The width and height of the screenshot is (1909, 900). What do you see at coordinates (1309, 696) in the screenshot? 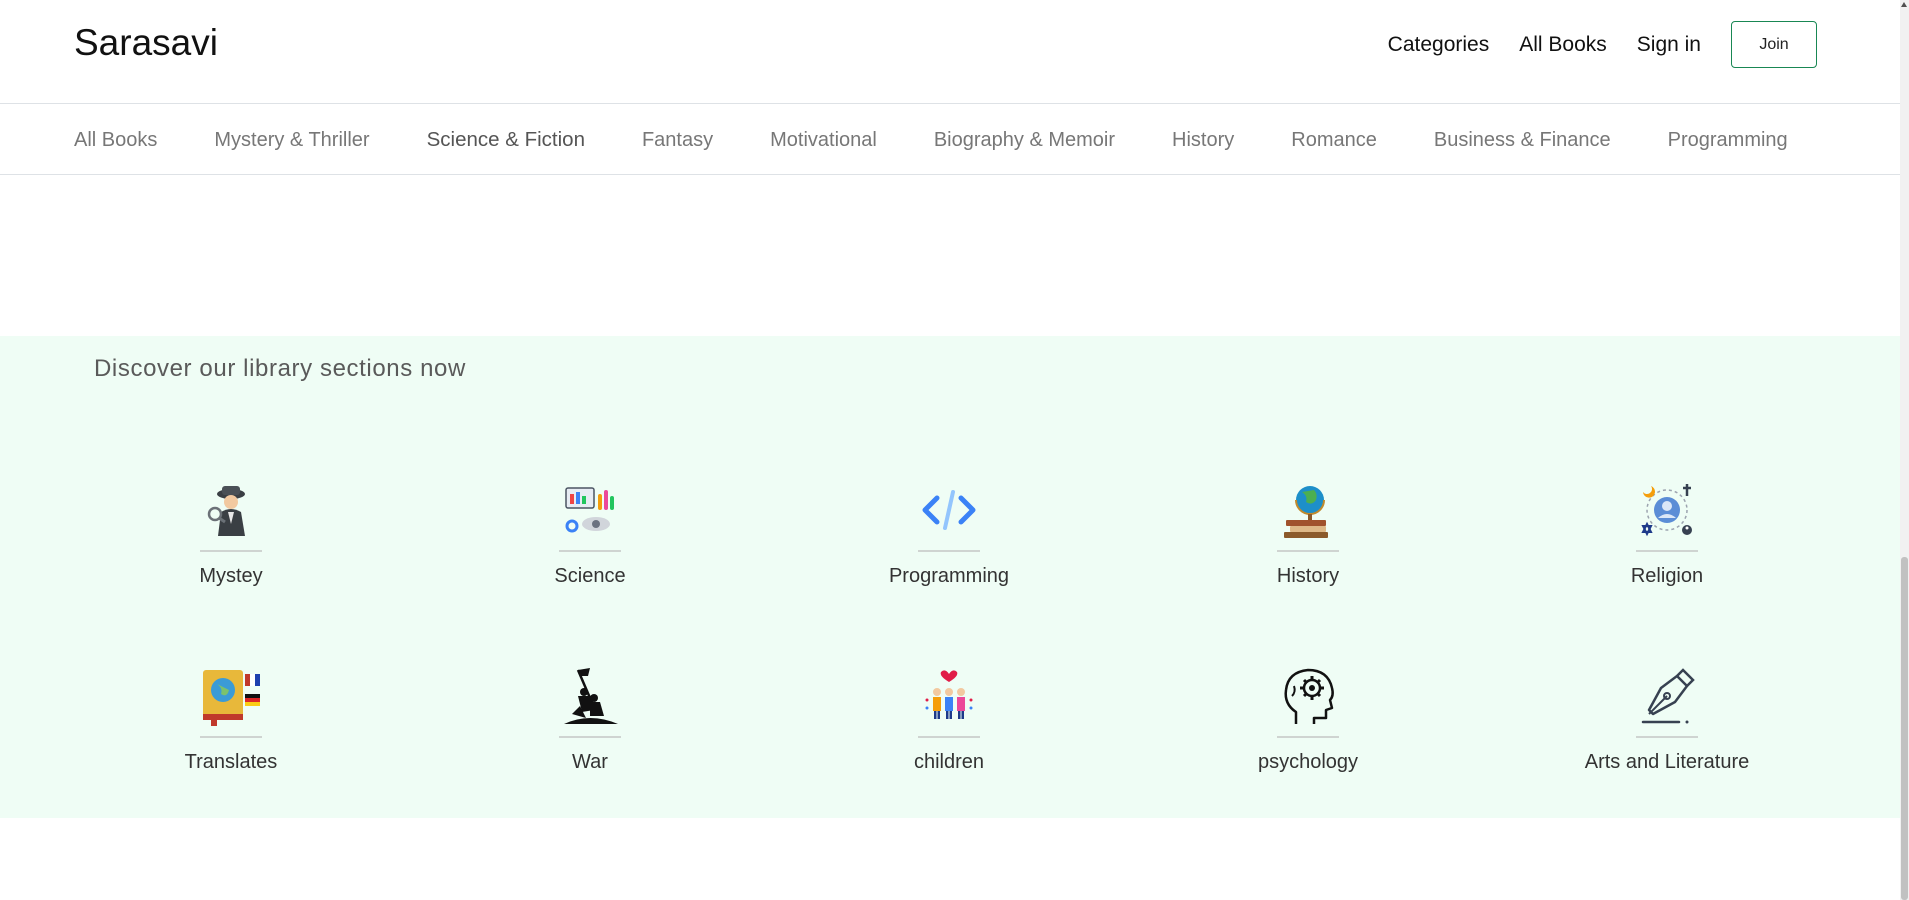
I see `head-gear-icon` at bounding box center [1309, 696].